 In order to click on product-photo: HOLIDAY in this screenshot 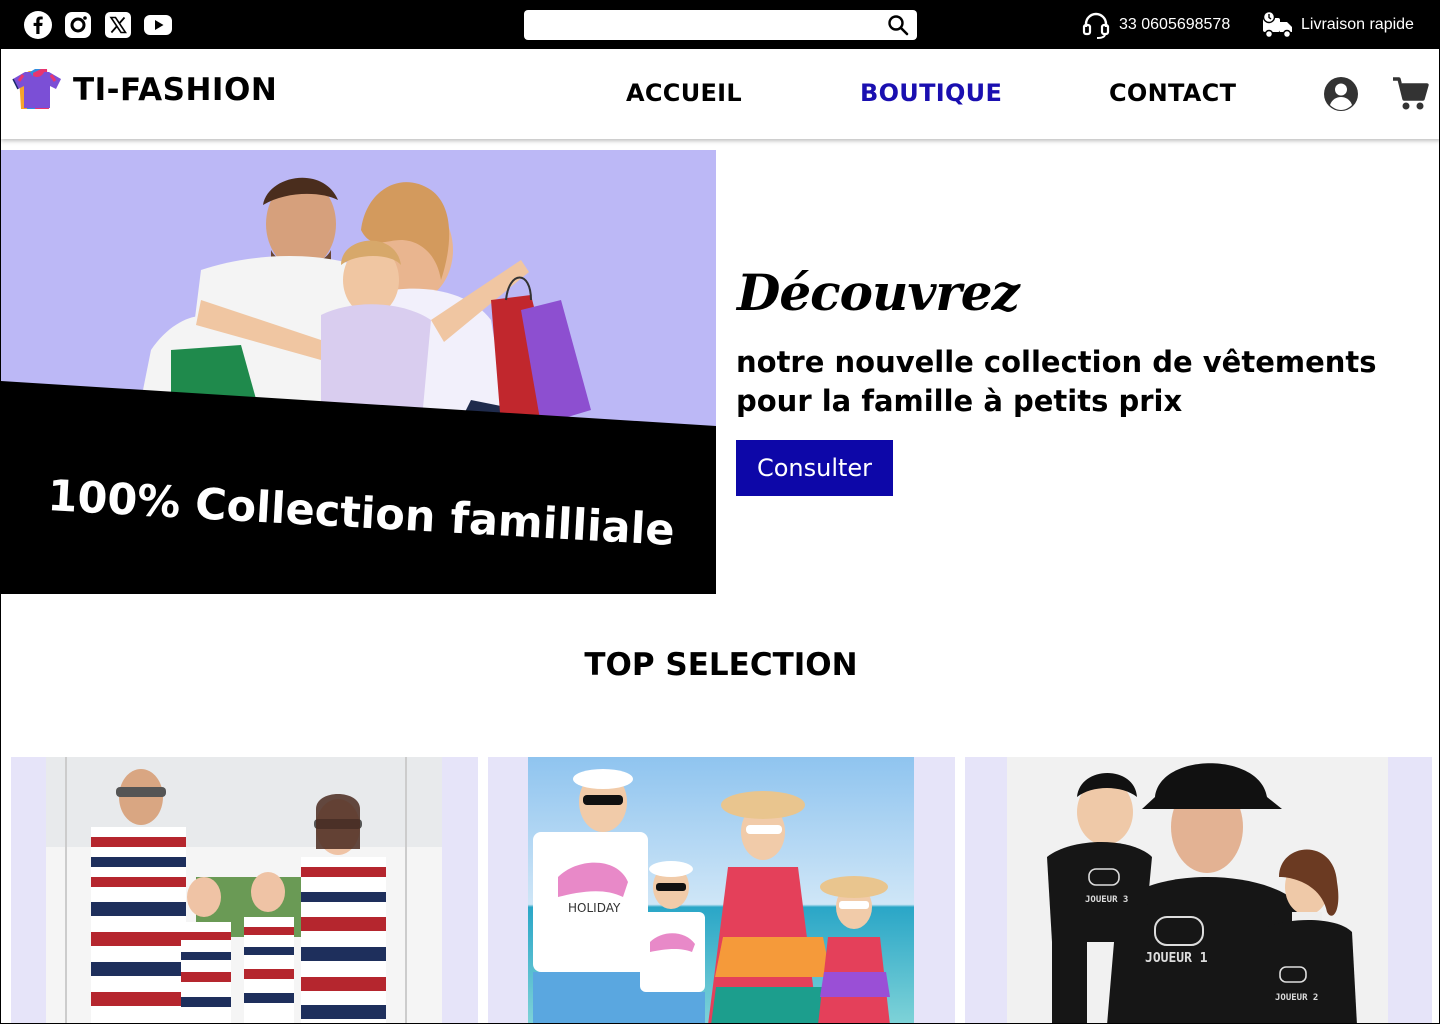, I will do `click(721, 890)`.